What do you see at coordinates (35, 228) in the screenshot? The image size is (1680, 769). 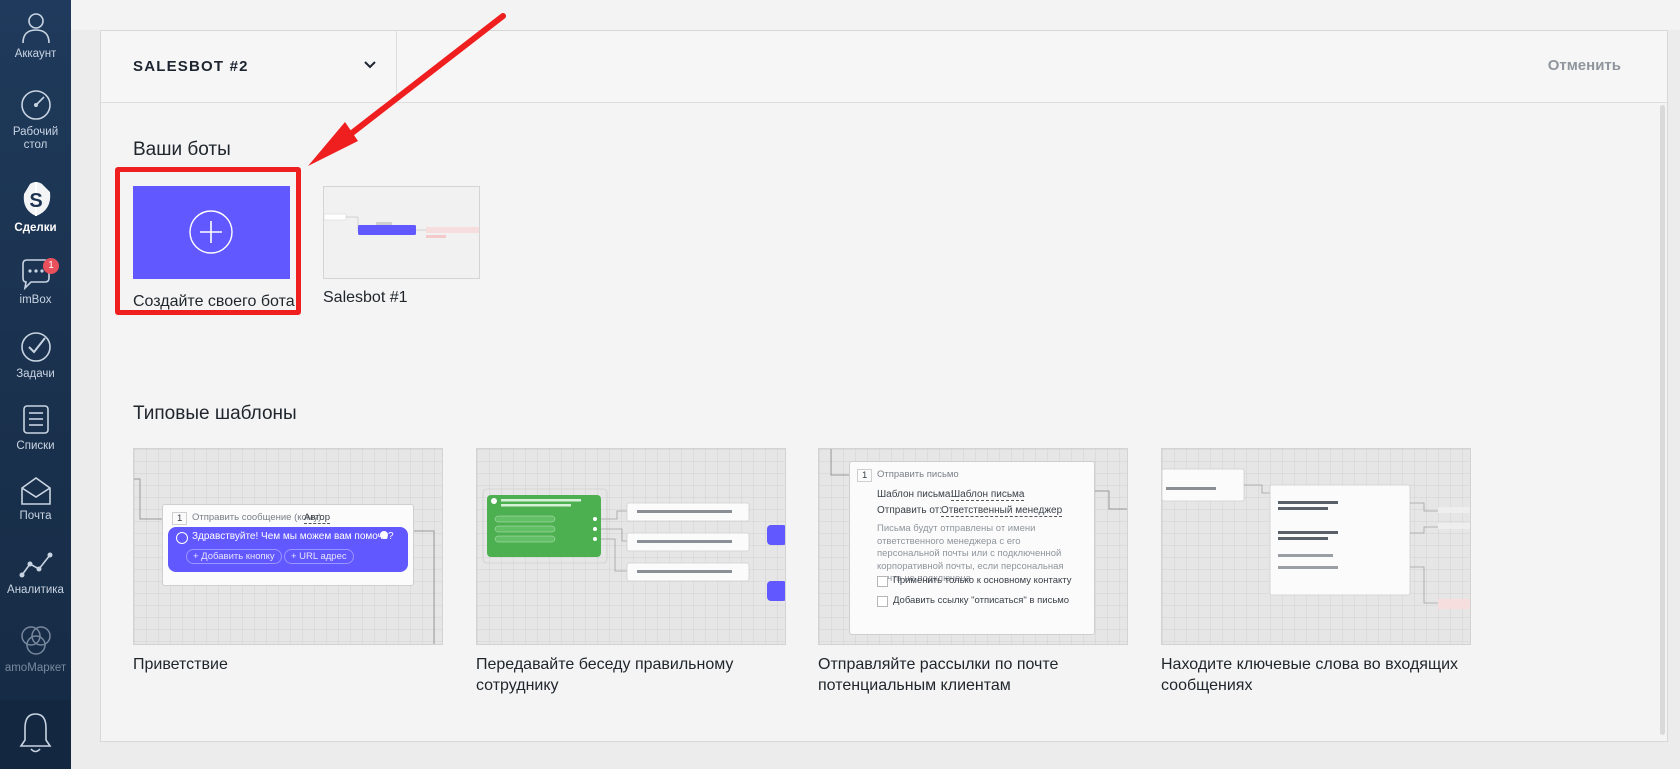 I see `sidebar-item-label: Сделки` at bounding box center [35, 228].